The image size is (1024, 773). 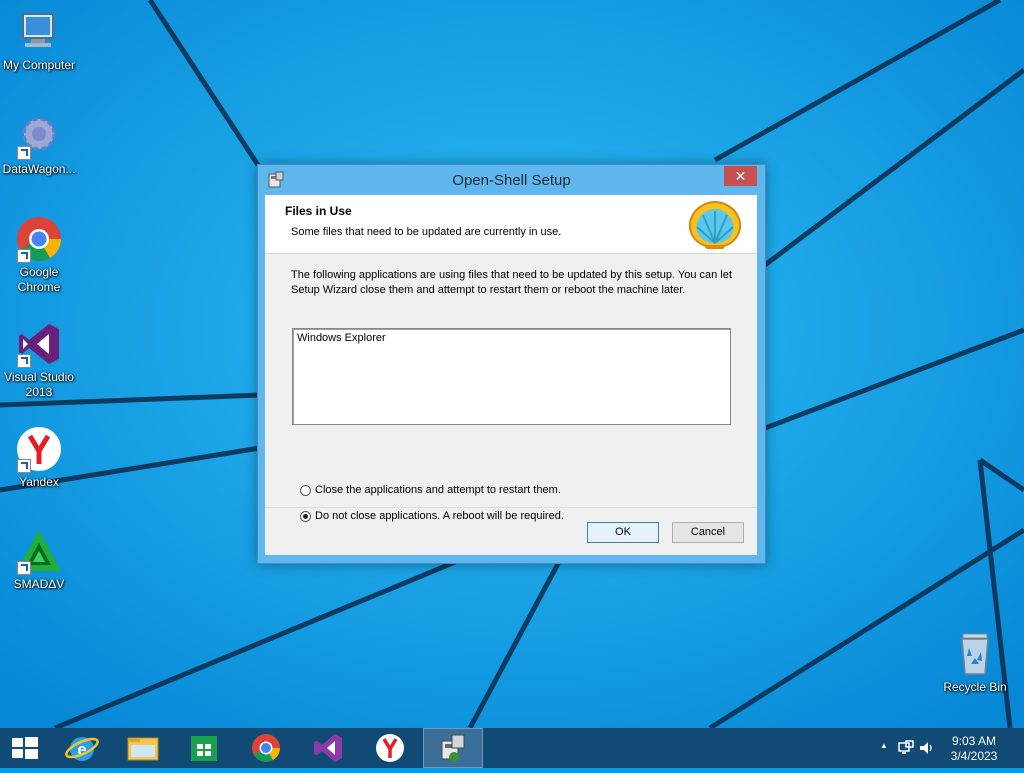 What do you see at coordinates (974, 741) in the screenshot?
I see `clock-time: 9:03 AM` at bounding box center [974, 741].